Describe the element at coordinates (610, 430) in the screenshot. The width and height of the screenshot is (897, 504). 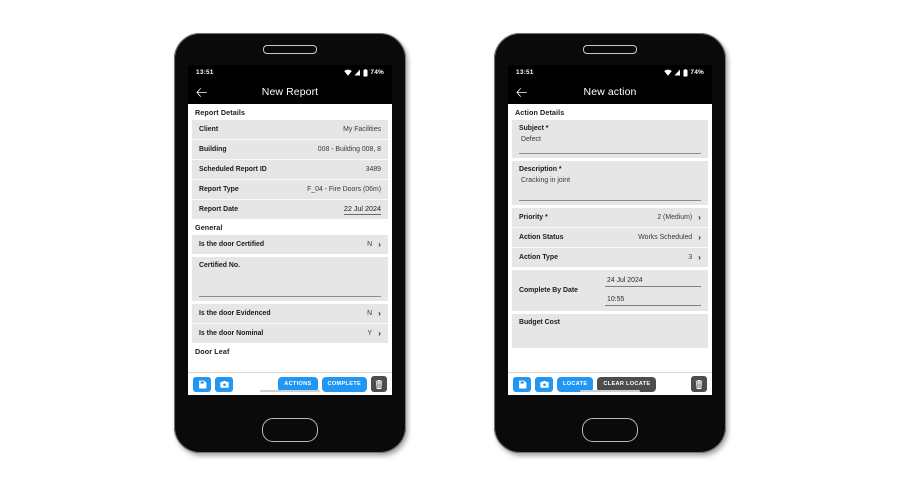
I see `home-button-right` at that location.